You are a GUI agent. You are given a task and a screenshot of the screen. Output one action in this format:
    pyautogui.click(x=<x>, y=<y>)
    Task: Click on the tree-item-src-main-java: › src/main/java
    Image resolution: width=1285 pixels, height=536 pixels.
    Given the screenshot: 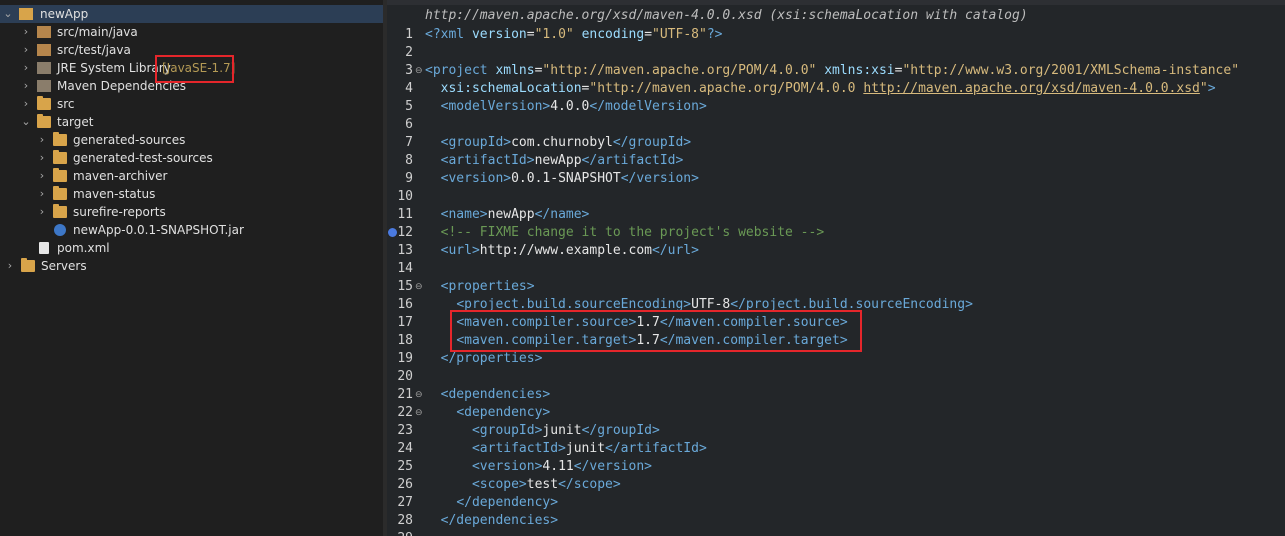 What is the action you would take?
    pyautogui.click(x=191, y=32)
    